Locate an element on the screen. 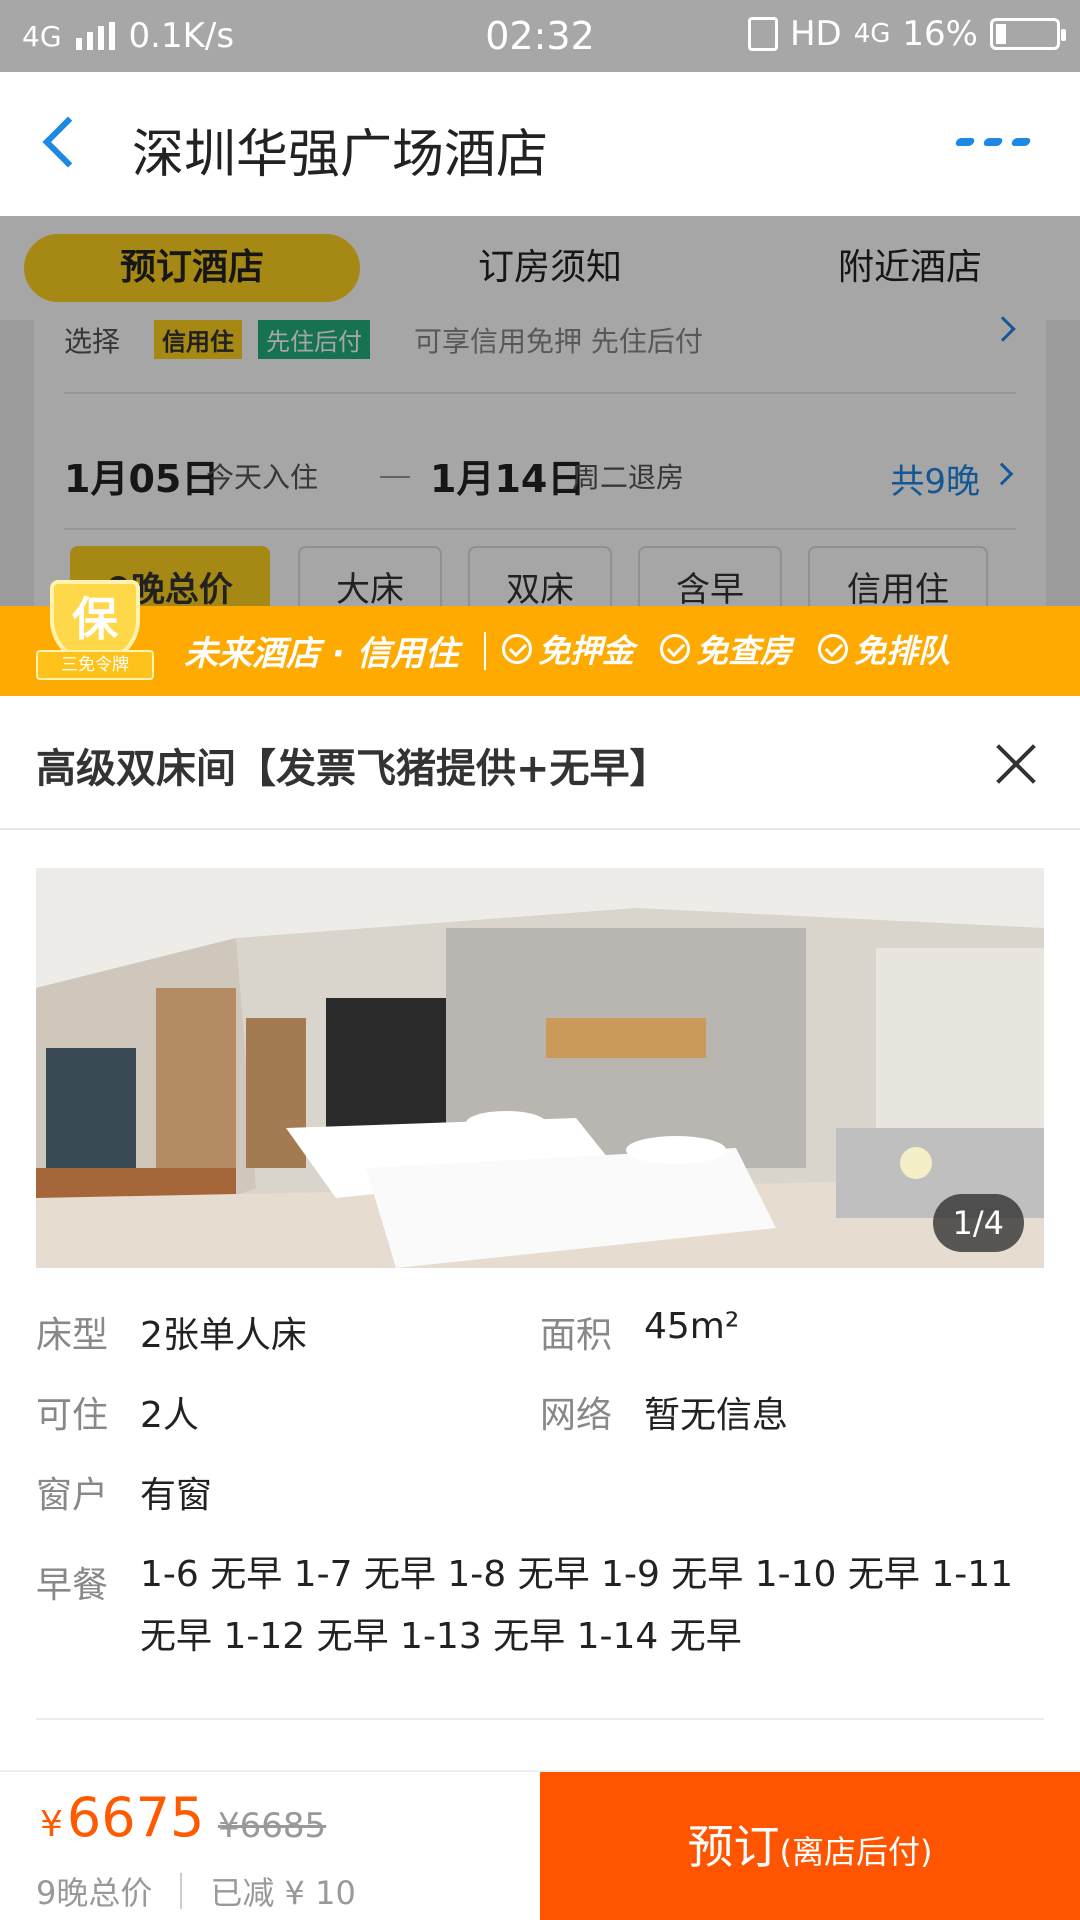 This screenshot has width=1080, height=1920. status-bar: 4G 0.1K/s 02:32 HD 4G 16% is located at coordinates (540, 36).